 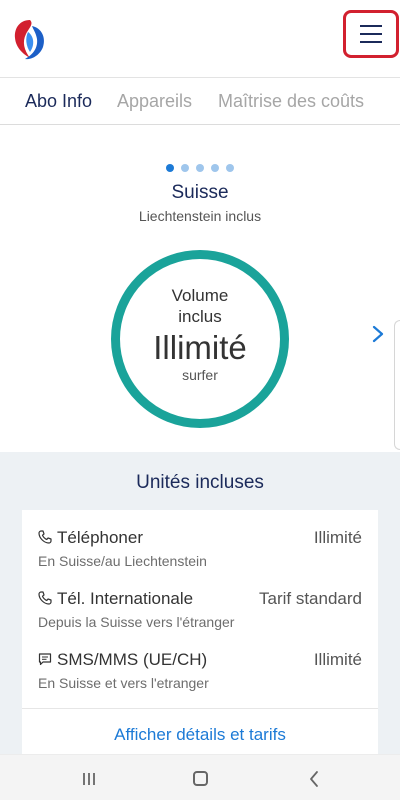 I want to click on show-details-link: Afficher détails et tarifs, so click(x=200, y=735).